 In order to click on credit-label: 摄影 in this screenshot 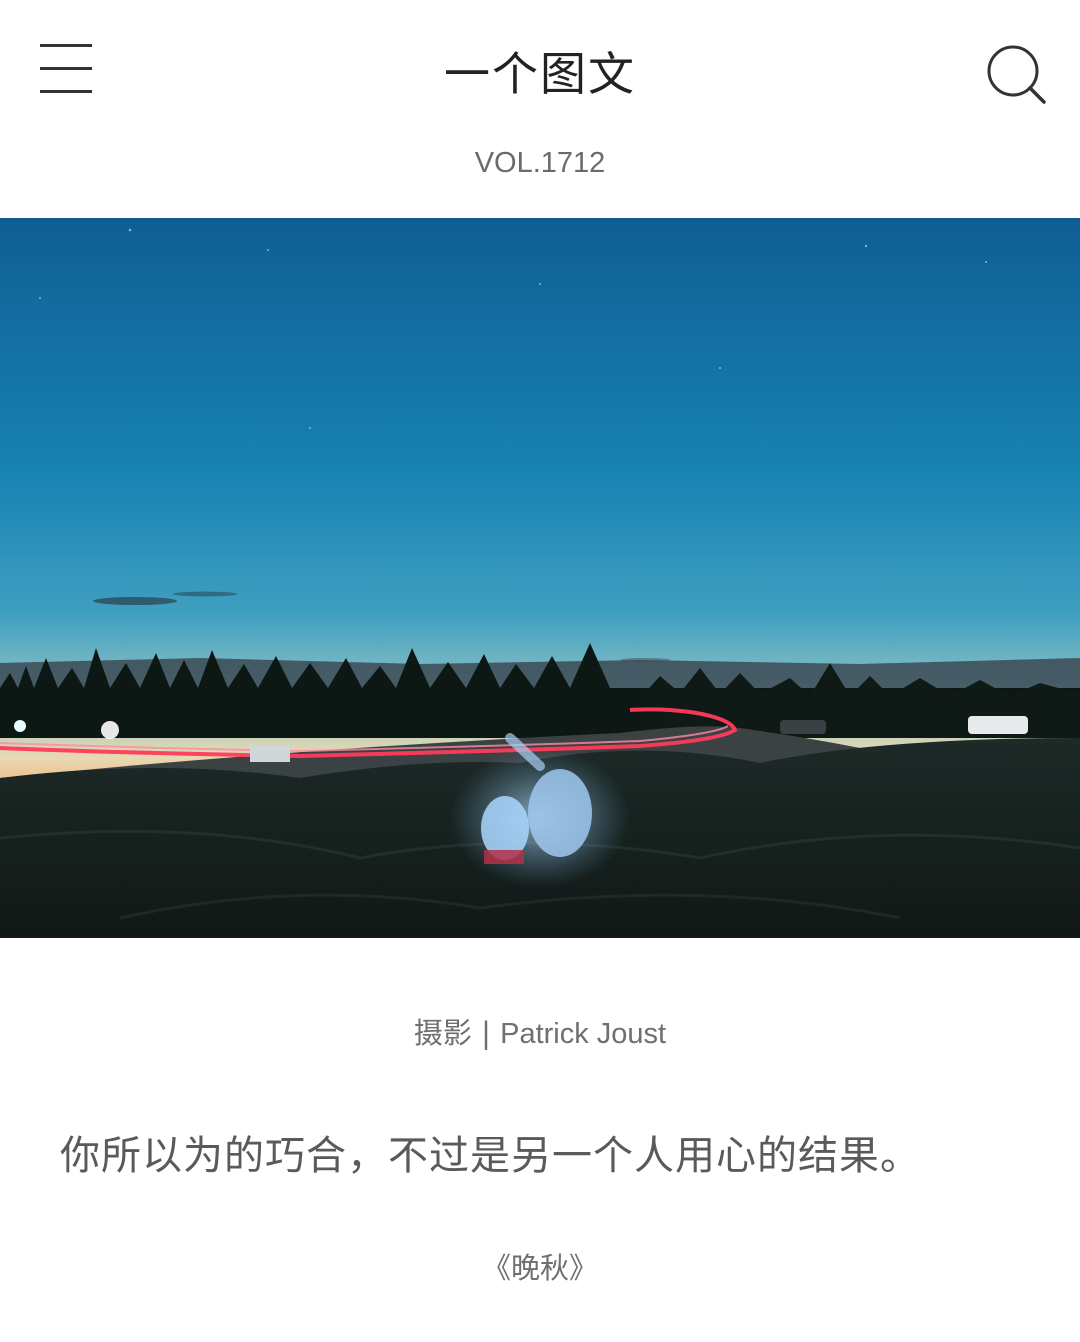, I will do `click(442, 1033)`.